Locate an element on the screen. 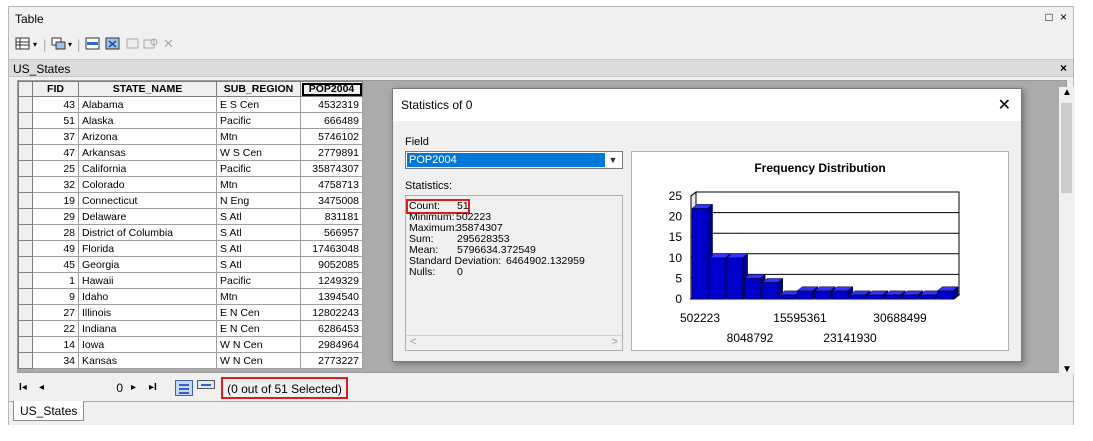 This screenshot has height=441, width=1093. cell-sub-region: E S Cen is located at coordinates (258, 104).